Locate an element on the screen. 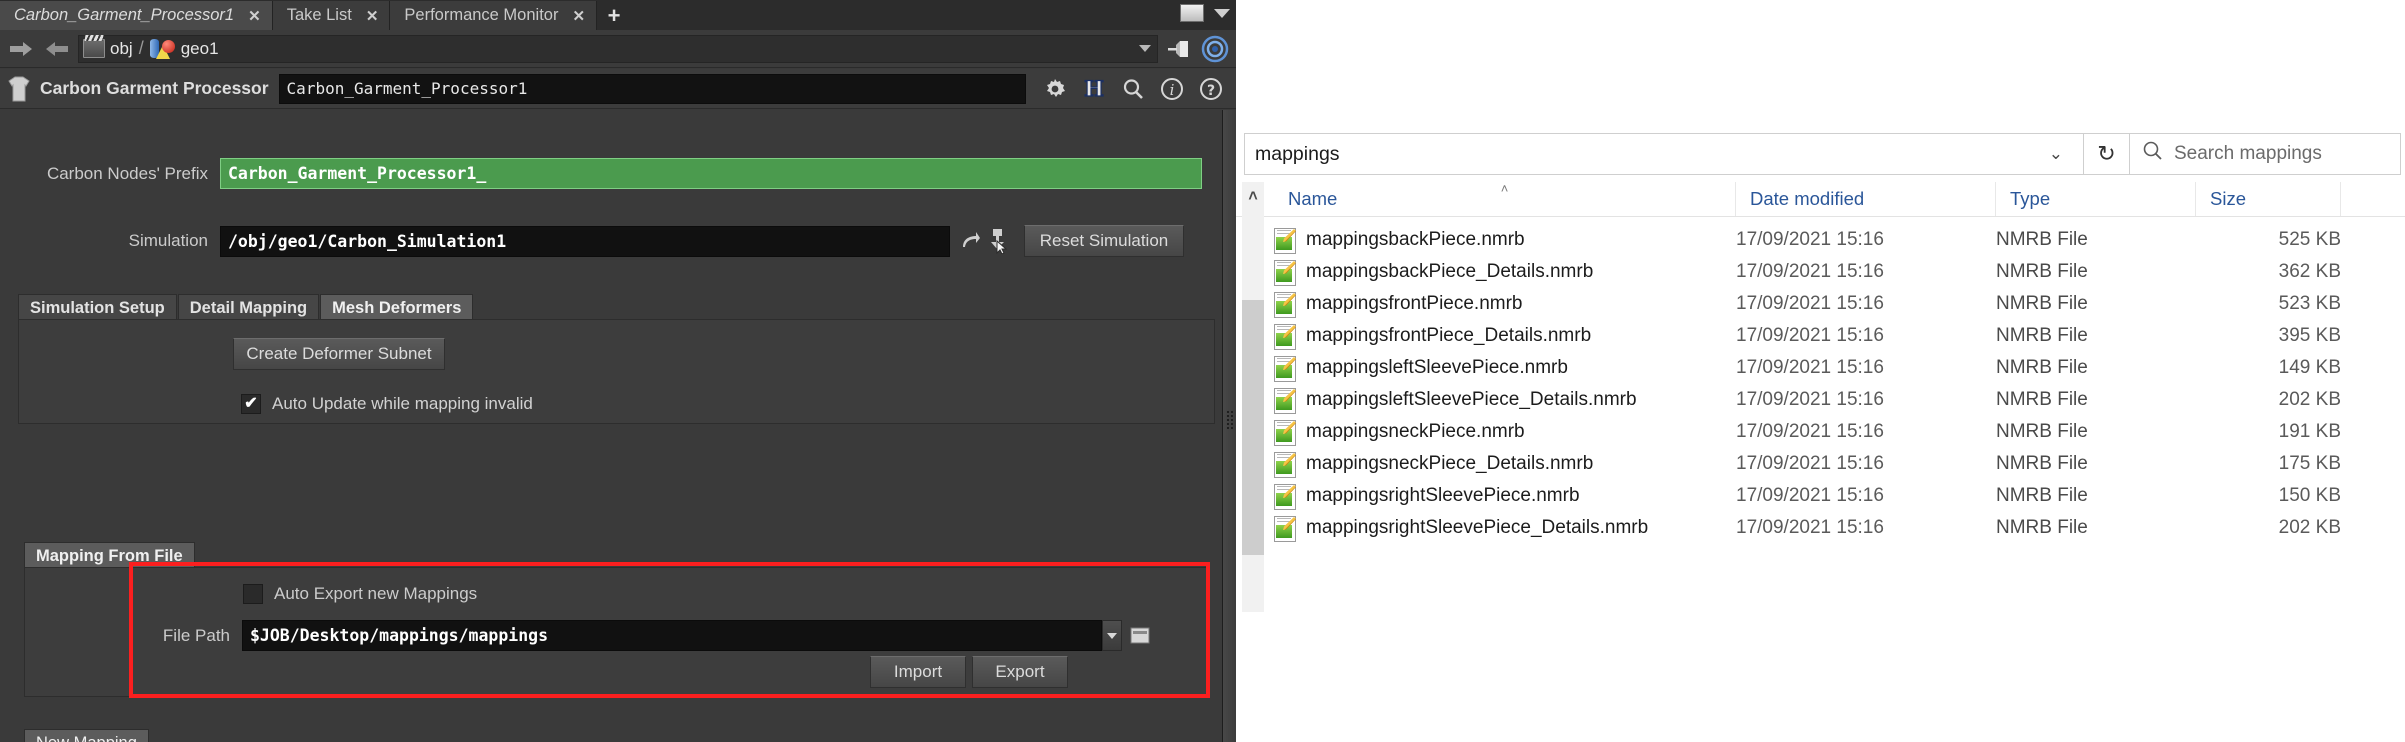  tab-new-mapping: New Mapping is located at coordinates (86, 735).